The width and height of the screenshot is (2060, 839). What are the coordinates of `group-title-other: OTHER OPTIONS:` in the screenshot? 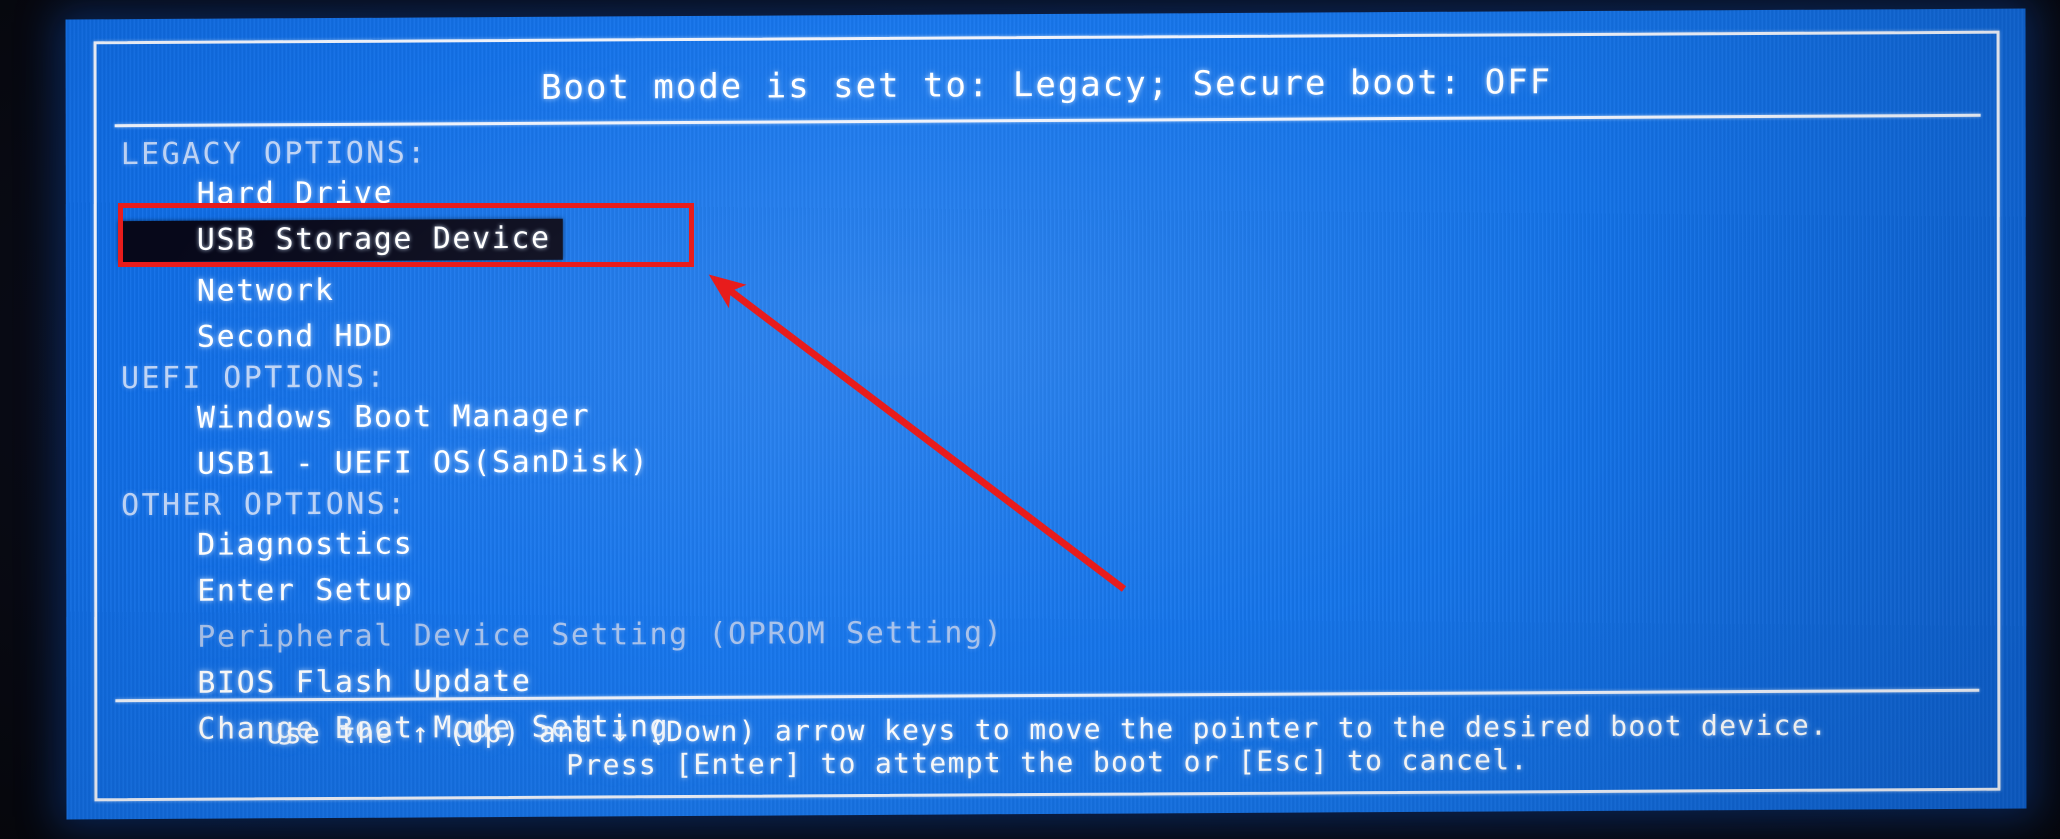 It's located at (264, 505).